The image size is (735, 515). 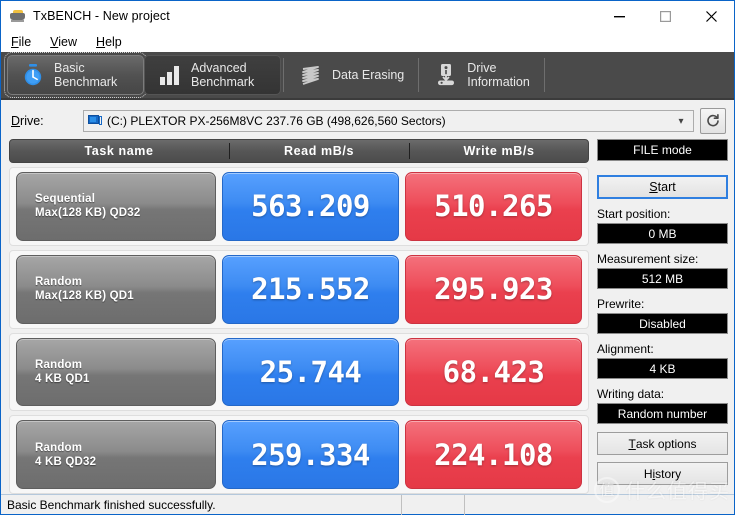 What do you see at coordinates (119, 151) in the screenshot?
I see `column-header-task-name: Task name` at bounding box center [119, 151].